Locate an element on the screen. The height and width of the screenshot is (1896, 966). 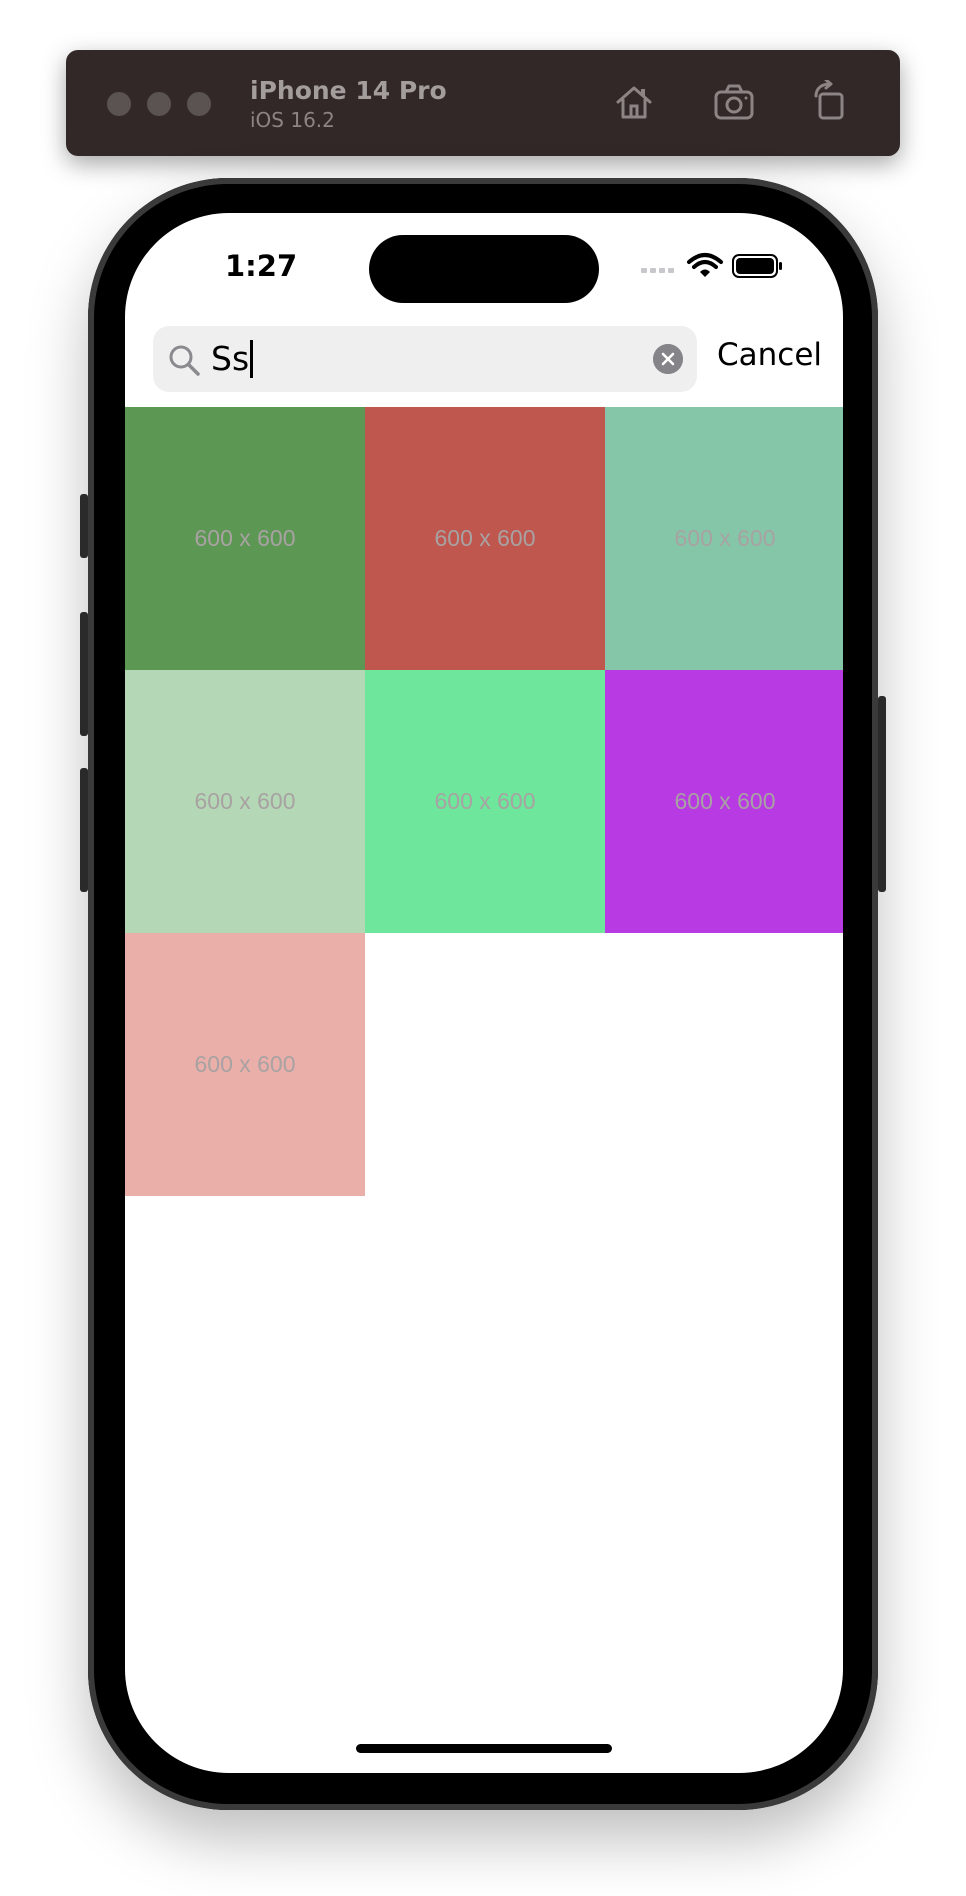
volume-up-button is located at coordinates (84, 674).